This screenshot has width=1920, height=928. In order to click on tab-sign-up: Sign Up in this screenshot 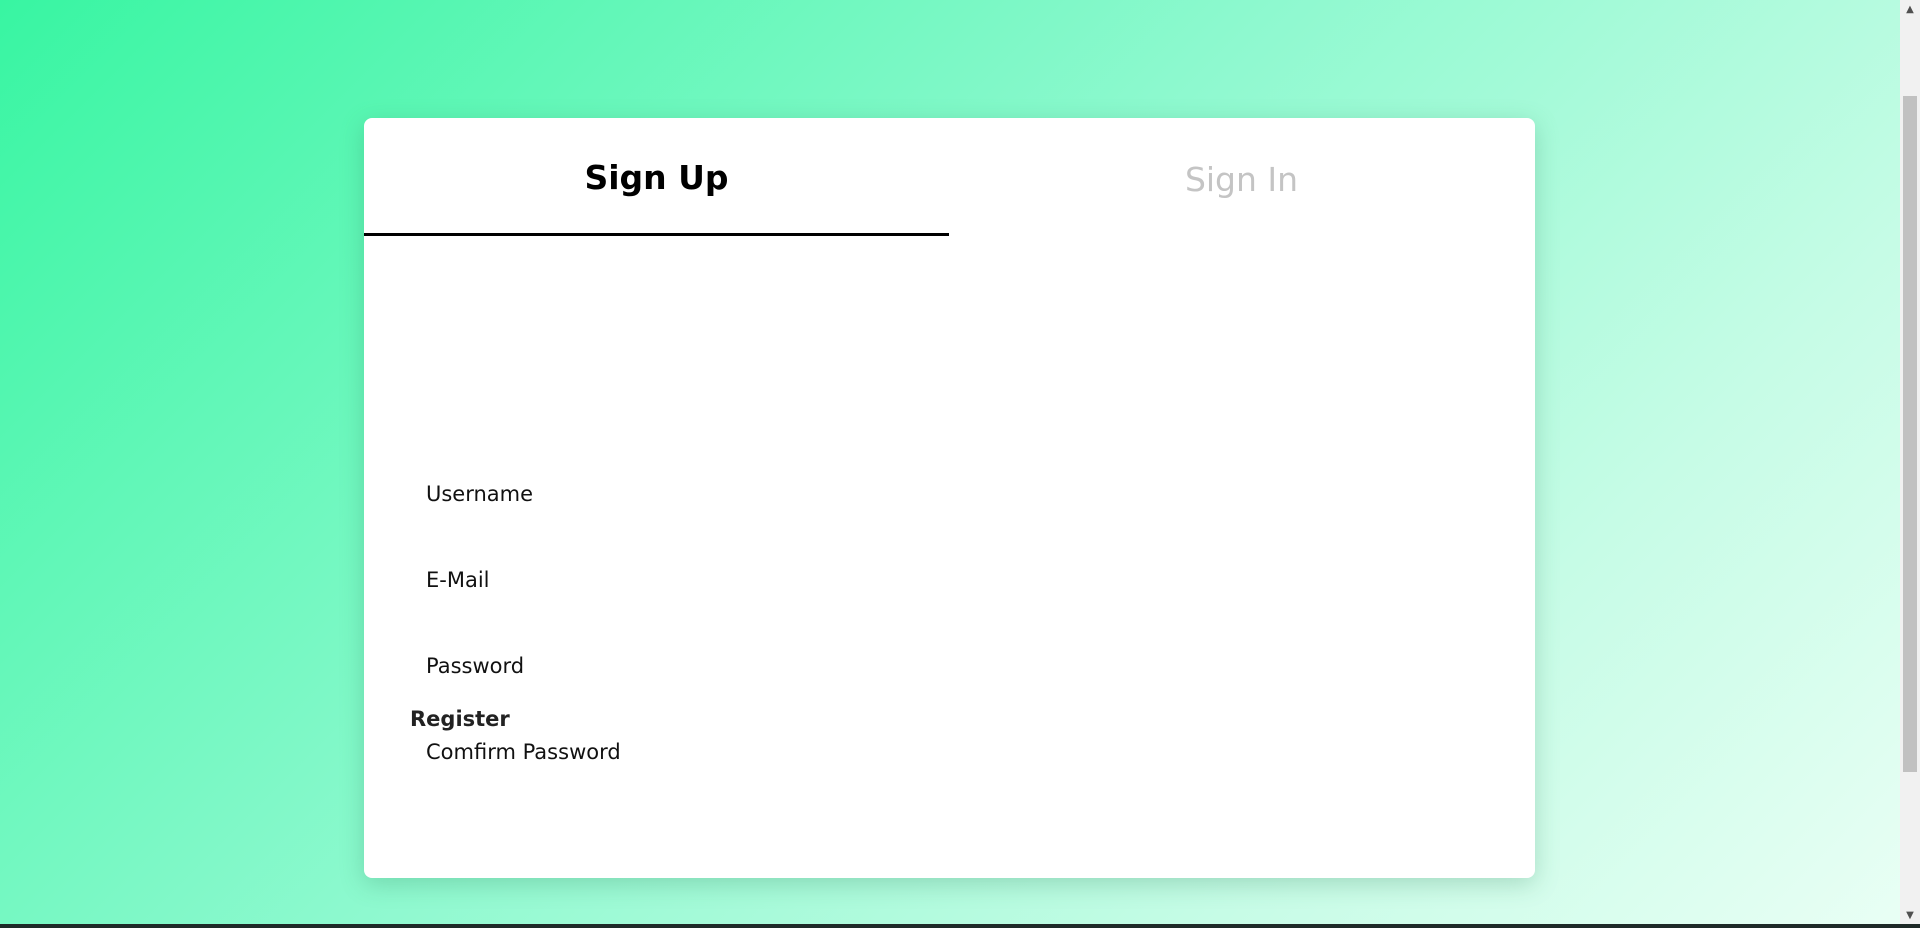, I will do `click(656, 177)`.